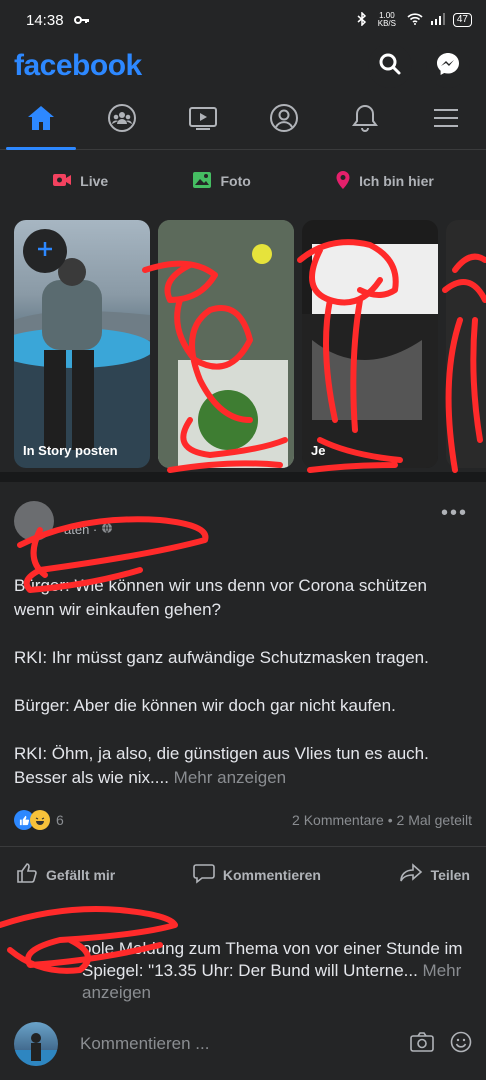  Describe the element at coordinates (415, 20) in the screenshot. I see `wifi-icon` at that location.